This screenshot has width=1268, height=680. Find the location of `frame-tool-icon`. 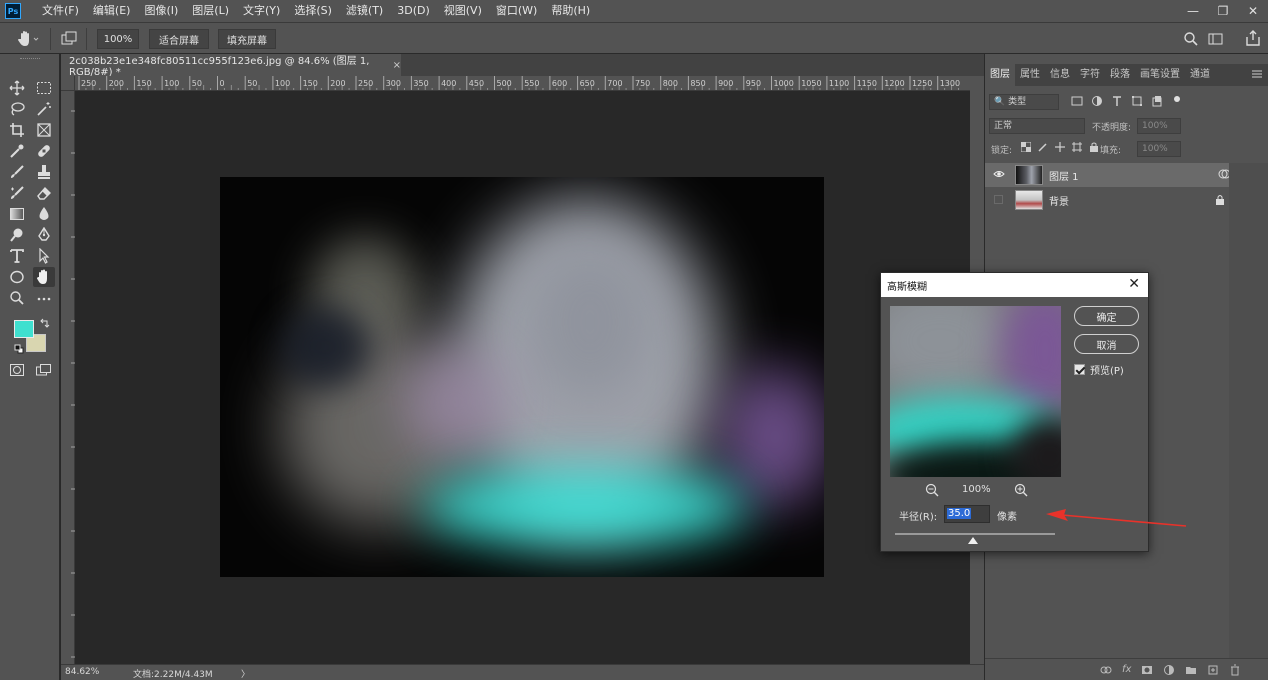

frame-tool-icon is located at coordinates (44, 130).